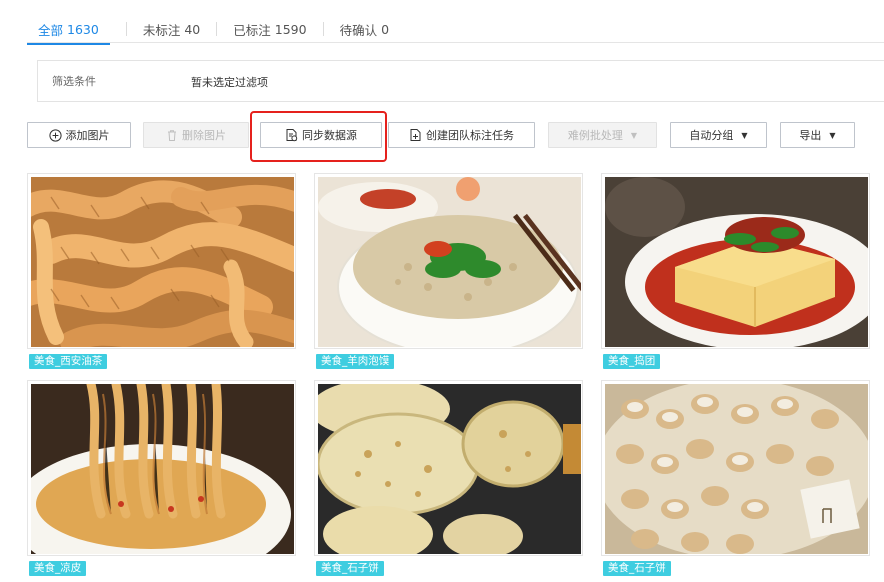 Image resolution: width=884 pixels, height=582 pixels. What do you see at coordinates (385, 29) in the screenshot?
I see `tab-pending-count: 0` at bounding box center [385, 29].